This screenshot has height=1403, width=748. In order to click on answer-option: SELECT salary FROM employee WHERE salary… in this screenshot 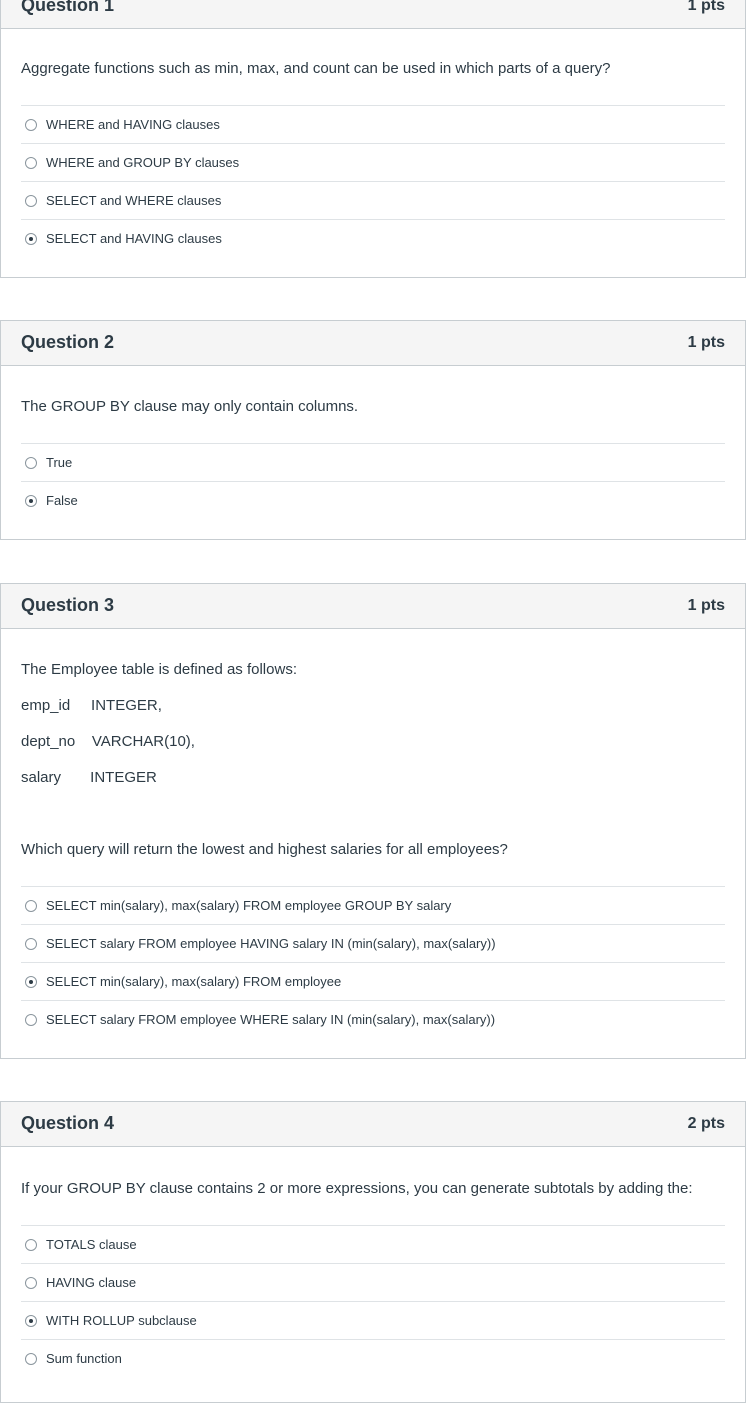, I will do `click(373, 1019)`.